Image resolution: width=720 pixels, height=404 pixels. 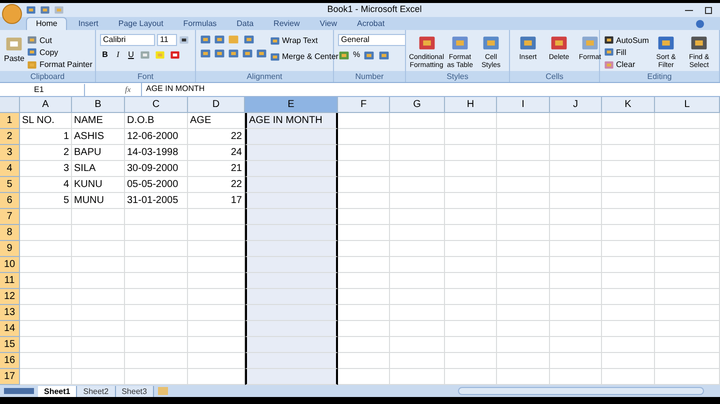 What do you see at coordinates (245, 24) in the screenshot?
I see `ribbon-tab: Data` at bounding box center [245, 24].